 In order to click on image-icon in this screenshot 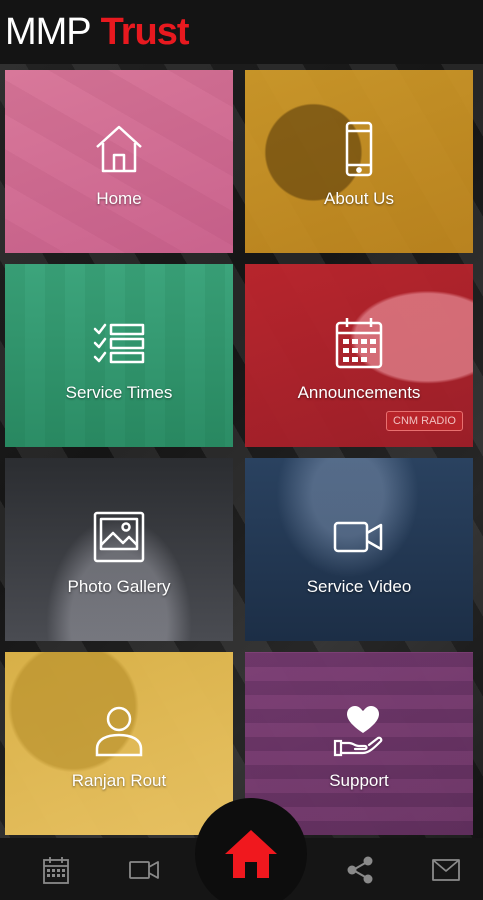, I will do `click(119, 536)`.